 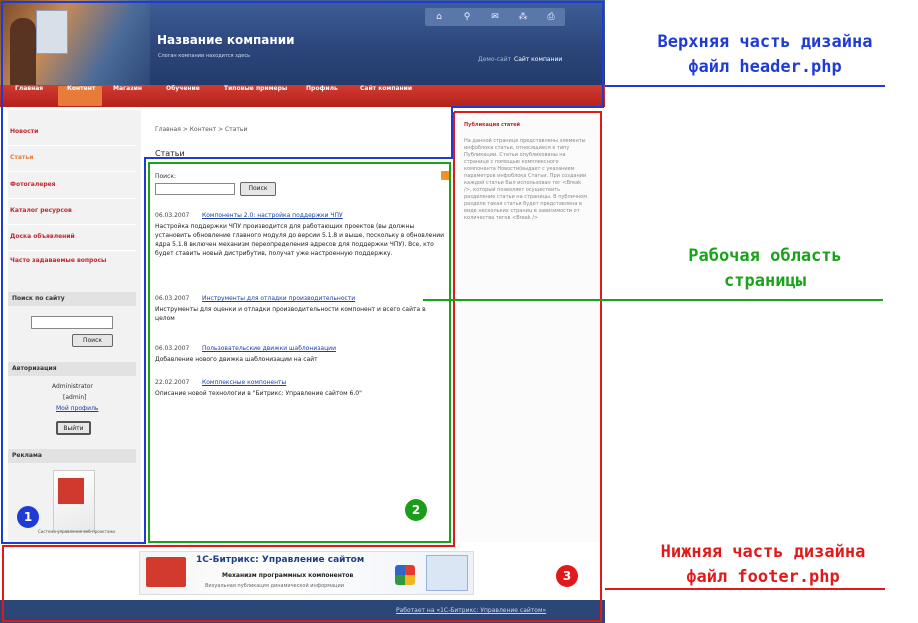 What do you see at coordinates (763, 565) in the screenshot?
I see `callout-footer: Нижняя часть дизайна файл footer.php` at bounding box center [763, 565].